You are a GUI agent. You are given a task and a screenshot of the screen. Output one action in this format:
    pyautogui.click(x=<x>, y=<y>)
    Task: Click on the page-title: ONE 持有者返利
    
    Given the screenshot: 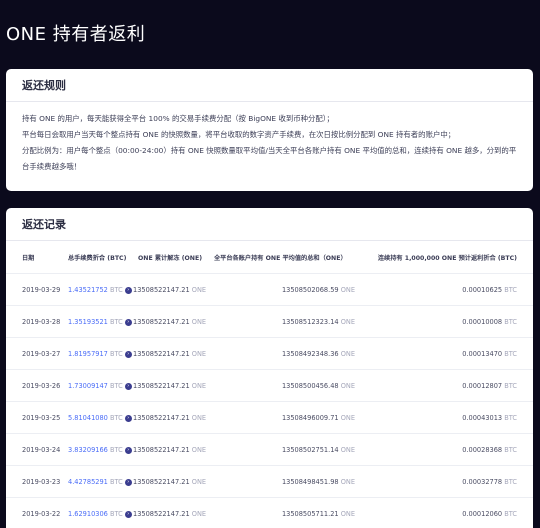 What is the action you would take?
    pyautogui.click(x=76, y=34)
    